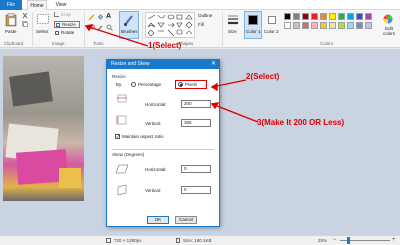 The height and width of the screenshot is (245, 400). I want to click on annotation-step-1: 1(Select), so click(165, 45).